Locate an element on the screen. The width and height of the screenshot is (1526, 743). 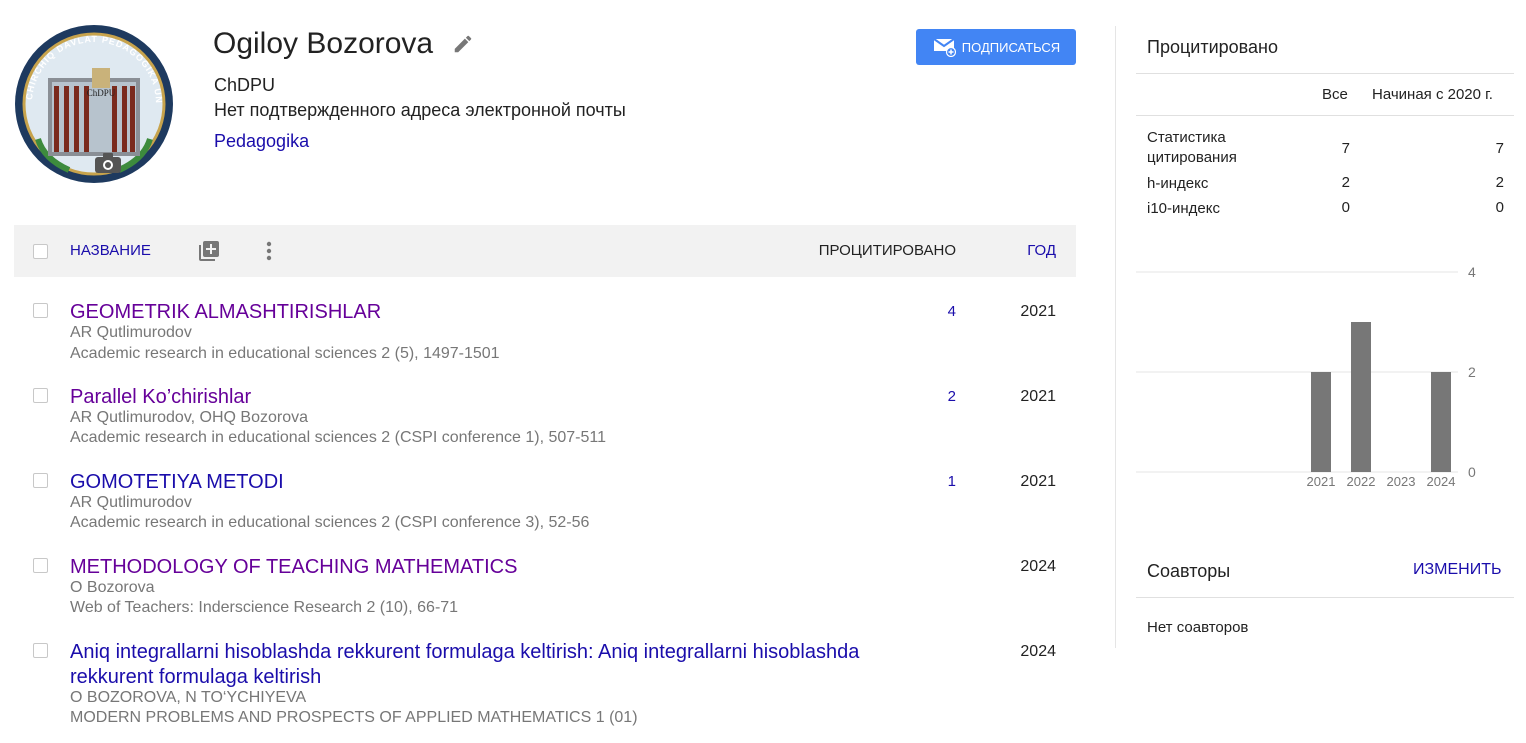
article-title-link: GOMOTETIYA METODI is located at coordinates (485, 482).